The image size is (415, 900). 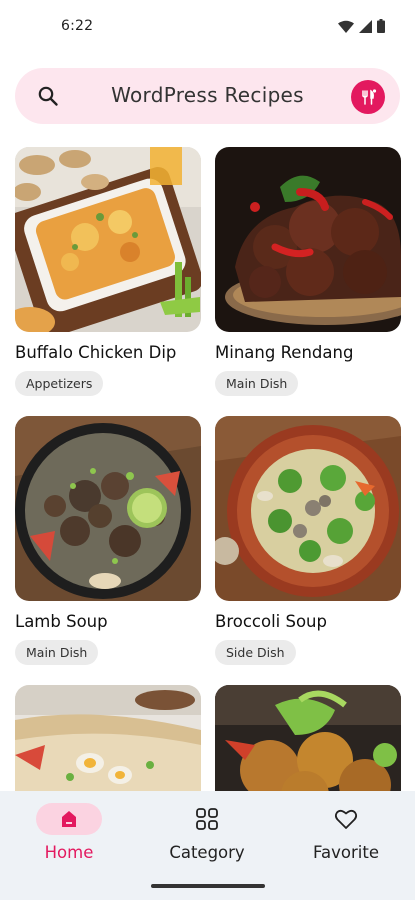 I want to click on home-icon, so click(x=69, y=819).